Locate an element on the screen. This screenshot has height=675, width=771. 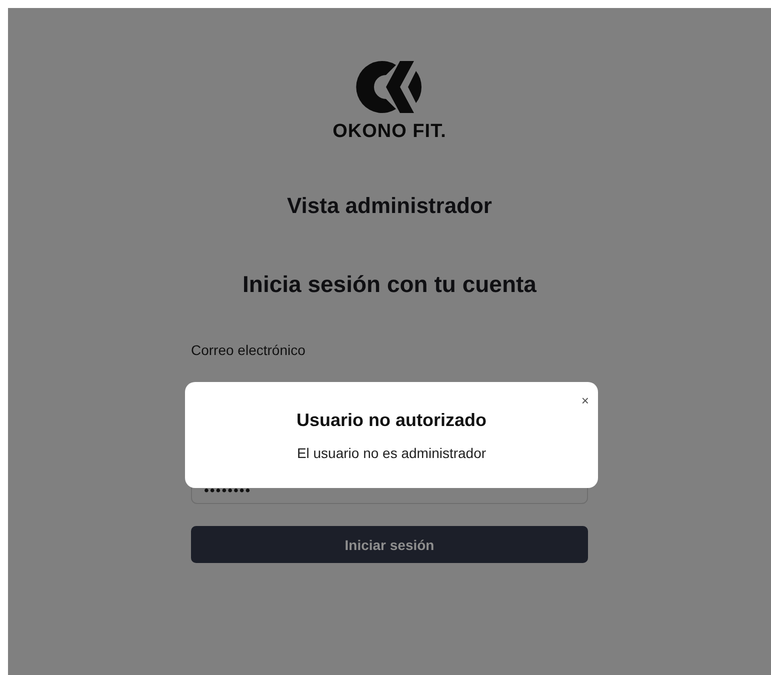
dialog-message: El usuario no es administrador is located at coordinates (391, 453).